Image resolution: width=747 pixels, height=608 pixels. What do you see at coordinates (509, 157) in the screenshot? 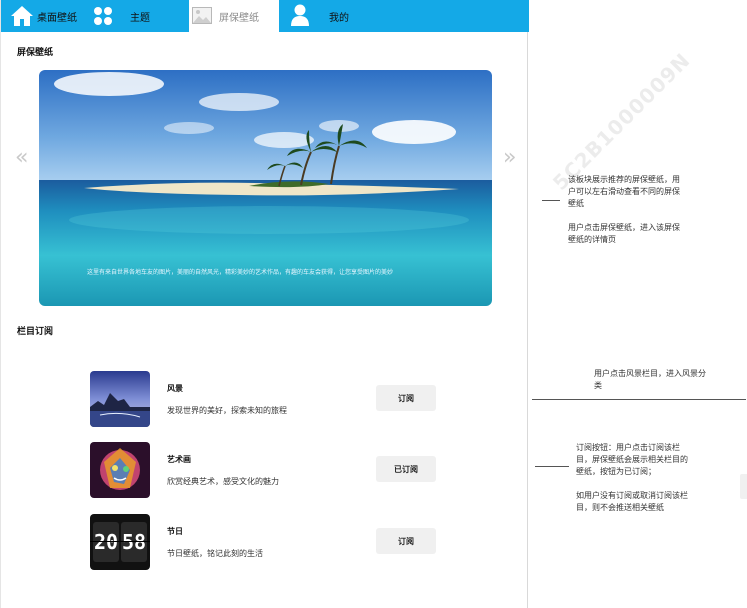
I see `chevron-right-icon: »` at bounding box center [509, 157].